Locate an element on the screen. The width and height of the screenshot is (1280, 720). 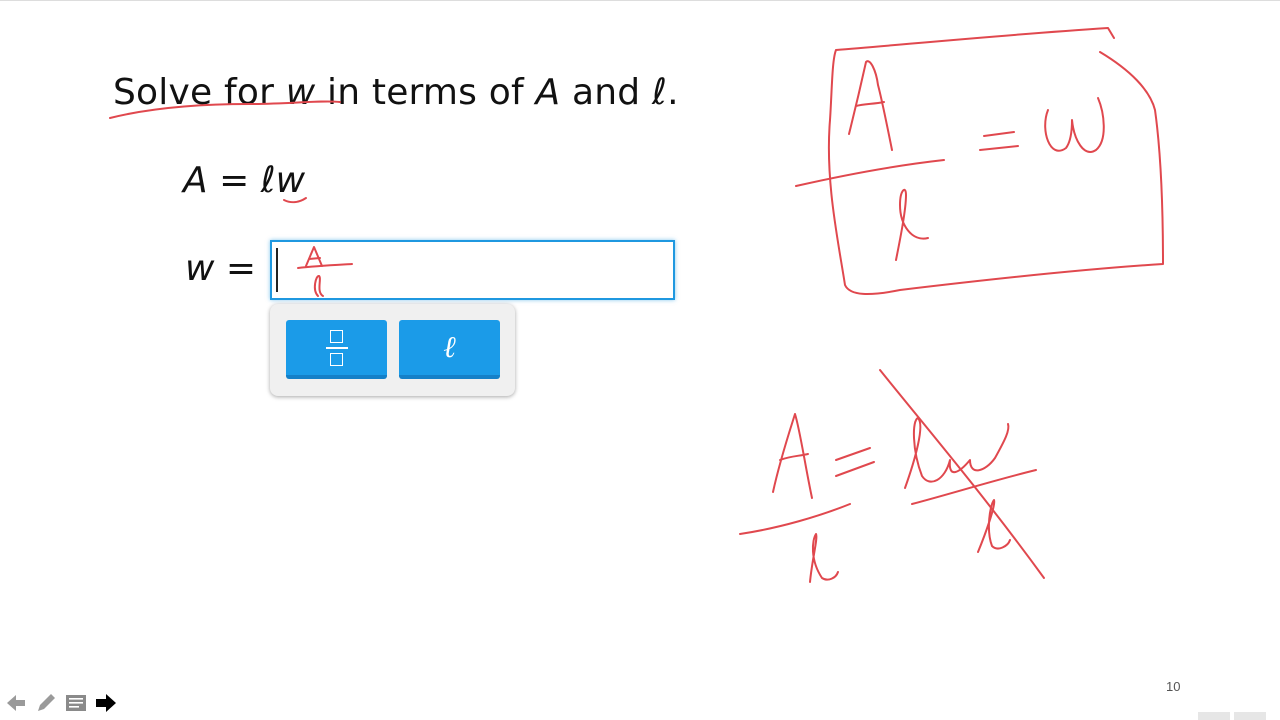
ink-lower-ell is located at coordinates (824, 558).